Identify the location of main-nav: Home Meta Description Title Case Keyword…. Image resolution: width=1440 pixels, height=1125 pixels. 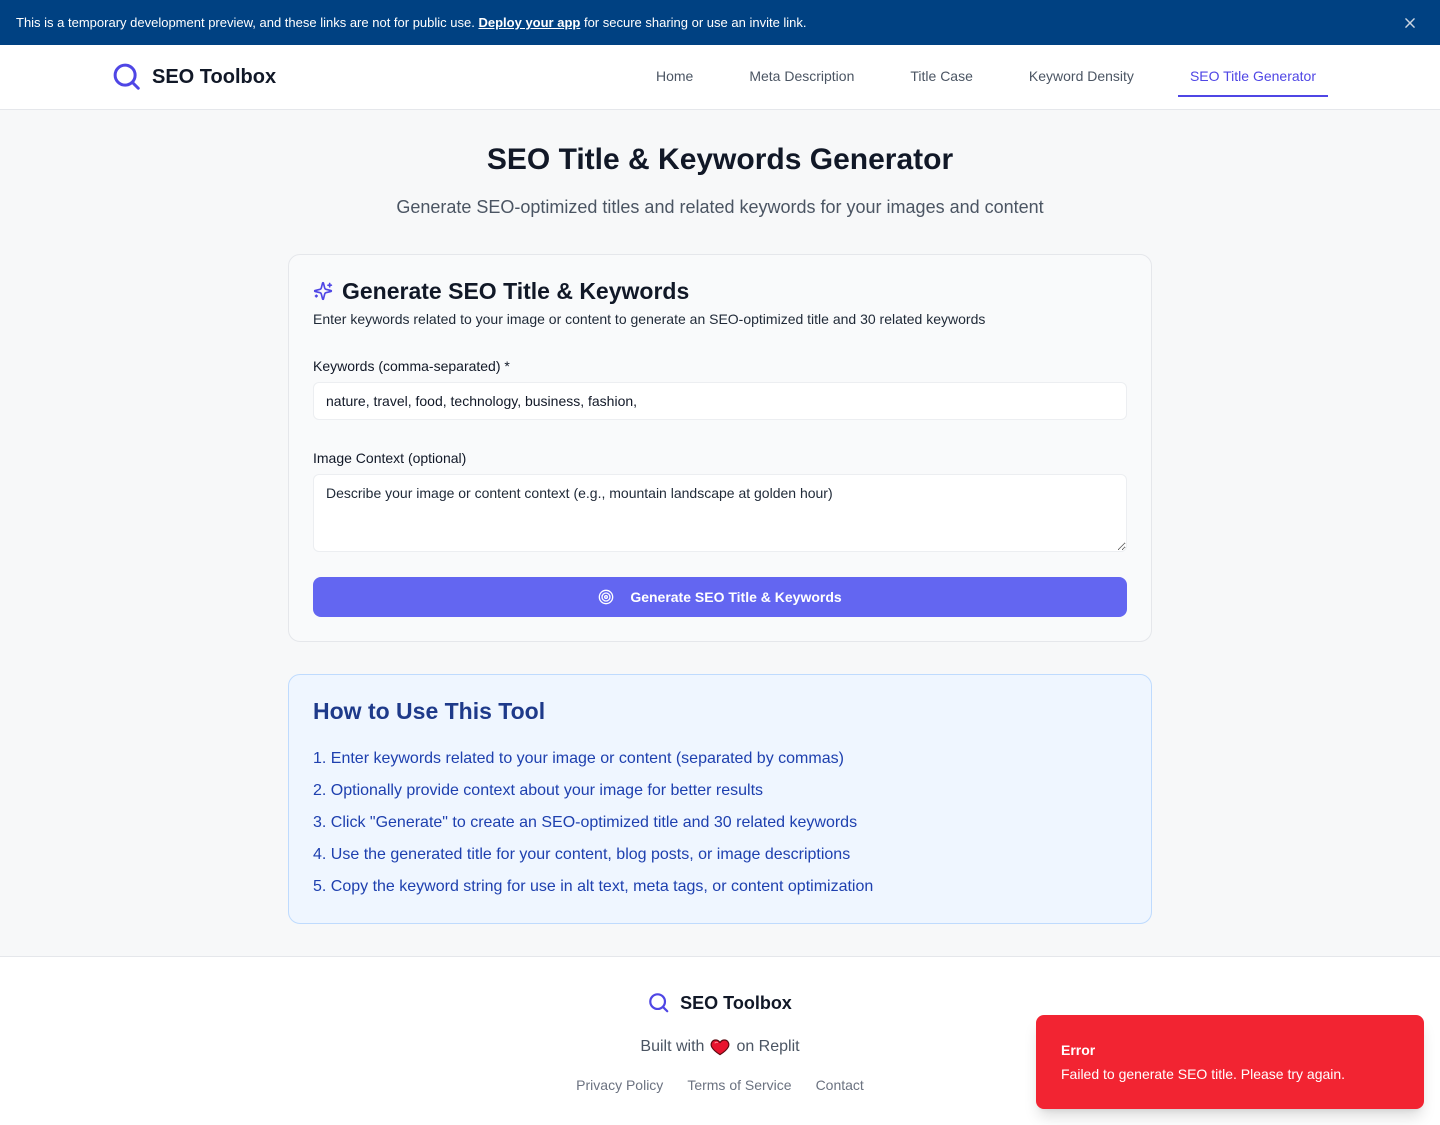
(986, 77).